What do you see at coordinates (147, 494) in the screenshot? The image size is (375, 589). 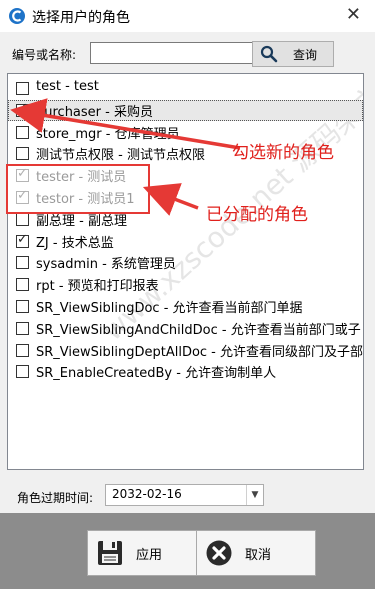 I see `expiry-date-value: 2032-02-16` at bounding box center [147, 494].